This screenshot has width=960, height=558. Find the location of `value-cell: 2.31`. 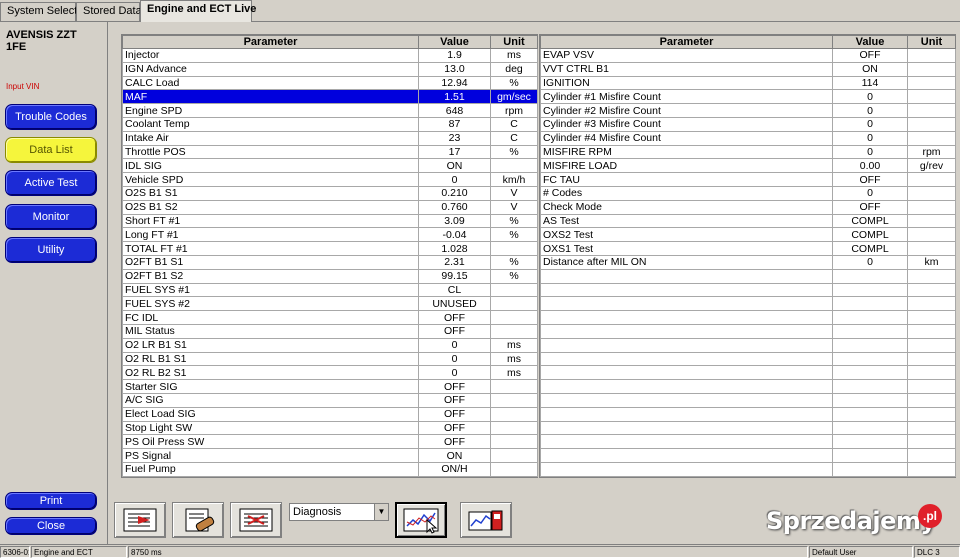

value-cell: 2.31 is located at coordinates (454, 262).